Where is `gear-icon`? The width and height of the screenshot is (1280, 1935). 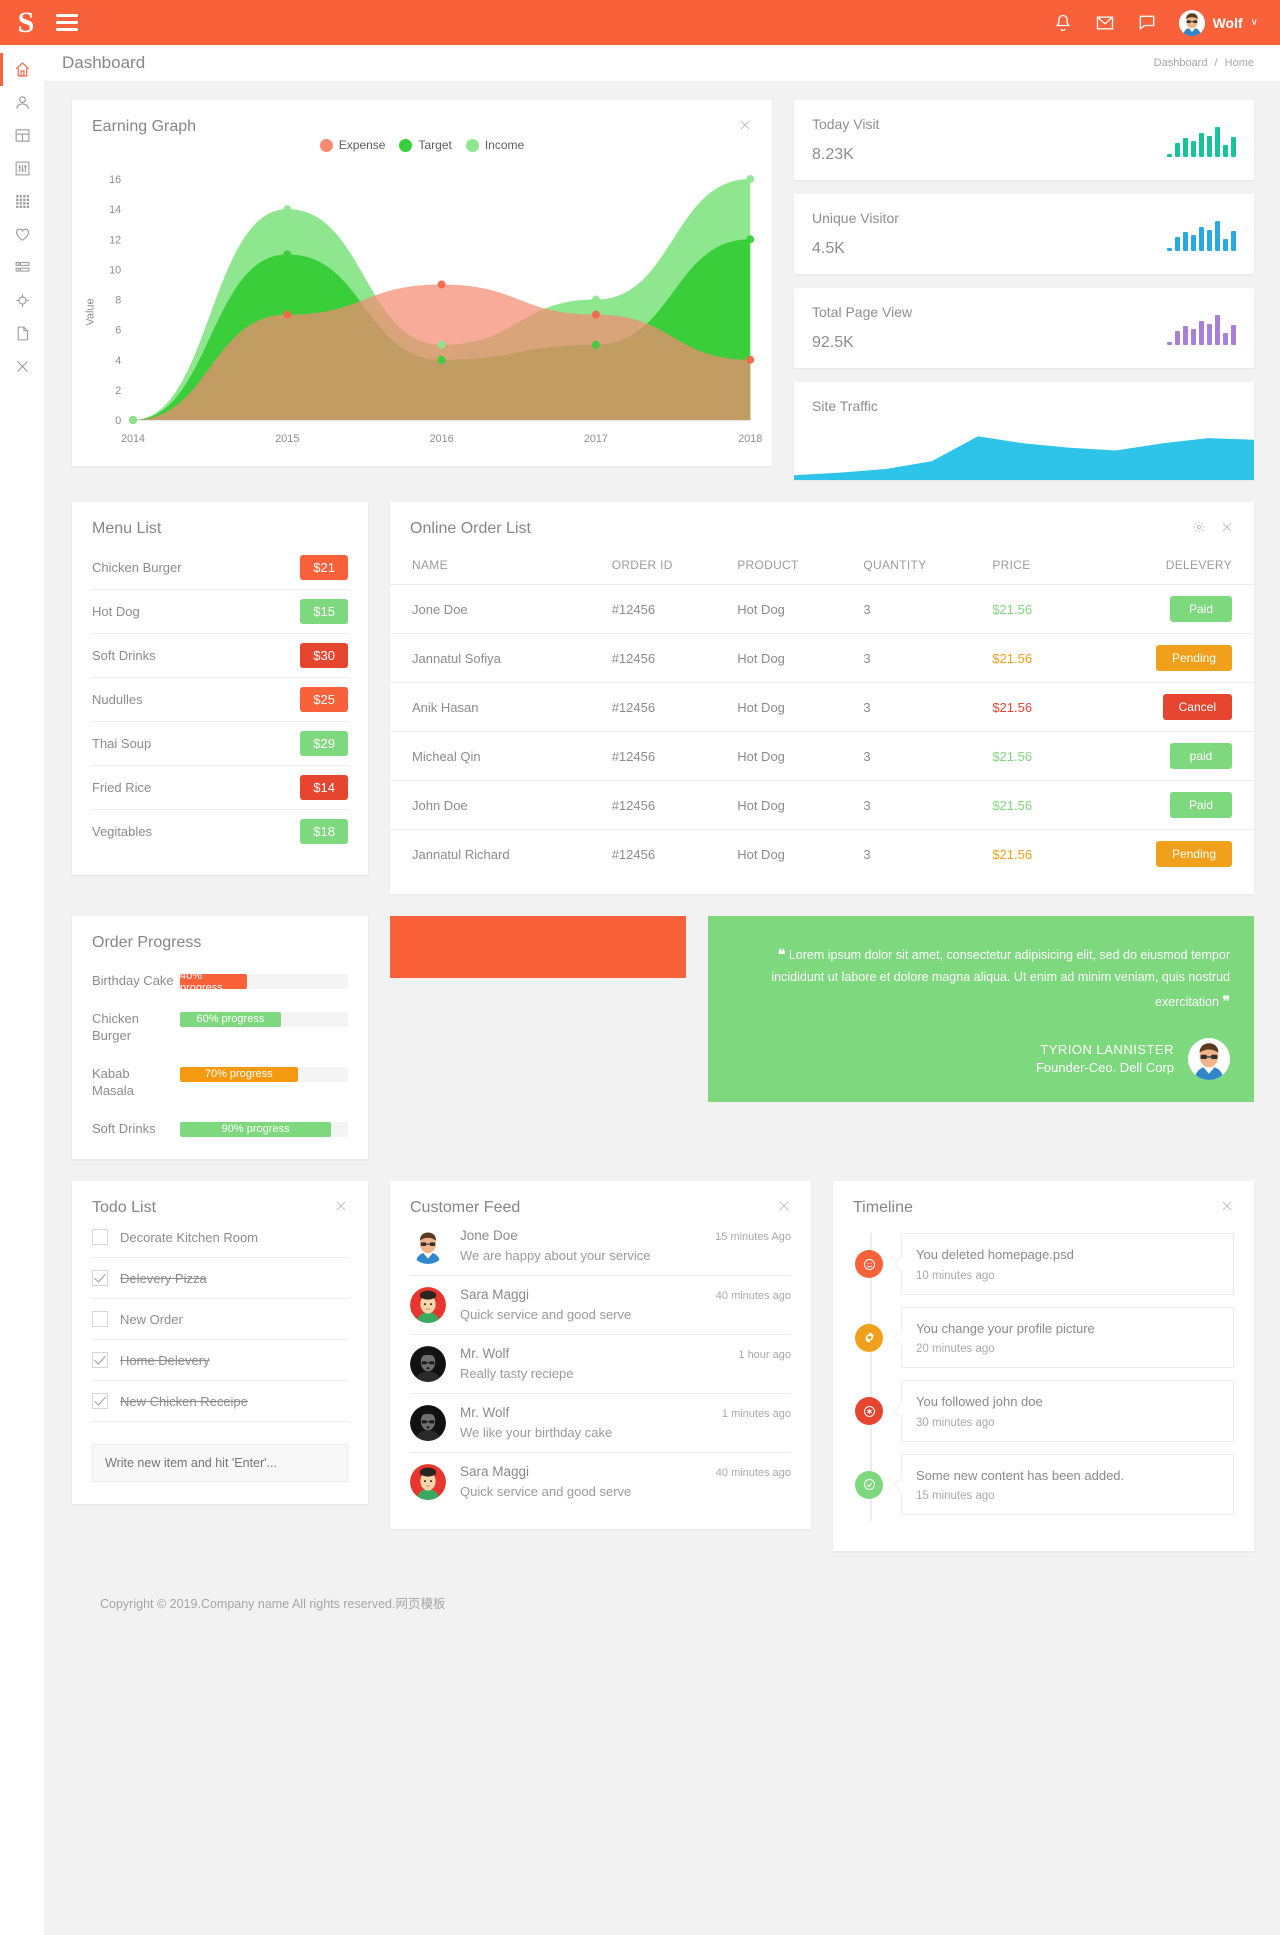
gear-icon is located at coordinates (1199, 527).